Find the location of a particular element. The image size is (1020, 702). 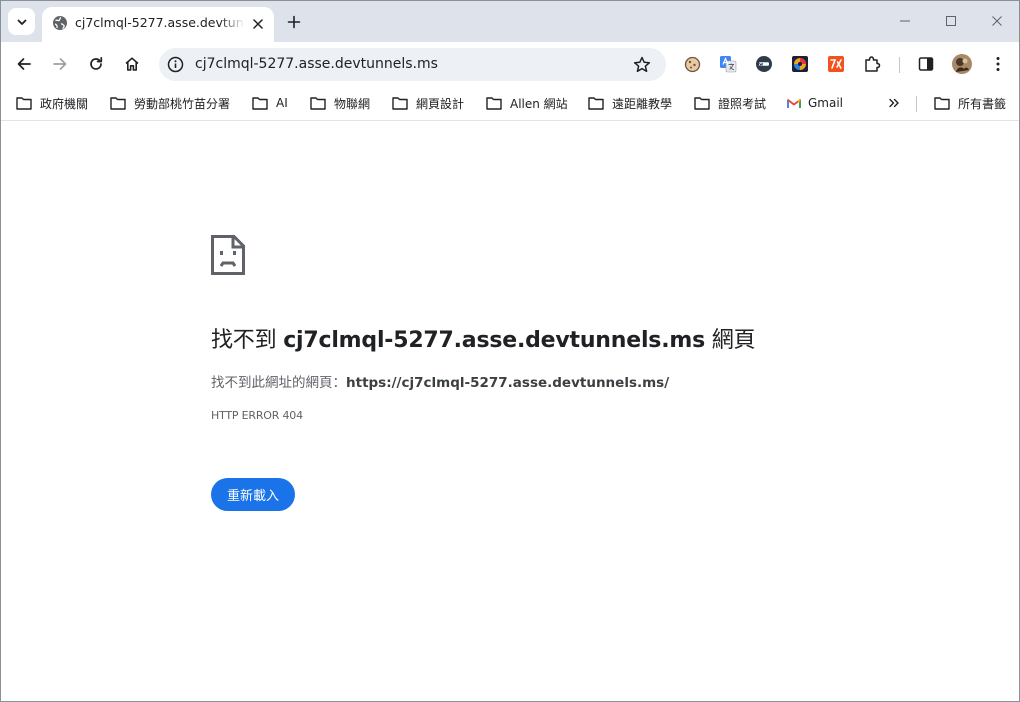

bookmark-folder: 勞動部桃竹苗分署 is located at coordinates (170, 103).